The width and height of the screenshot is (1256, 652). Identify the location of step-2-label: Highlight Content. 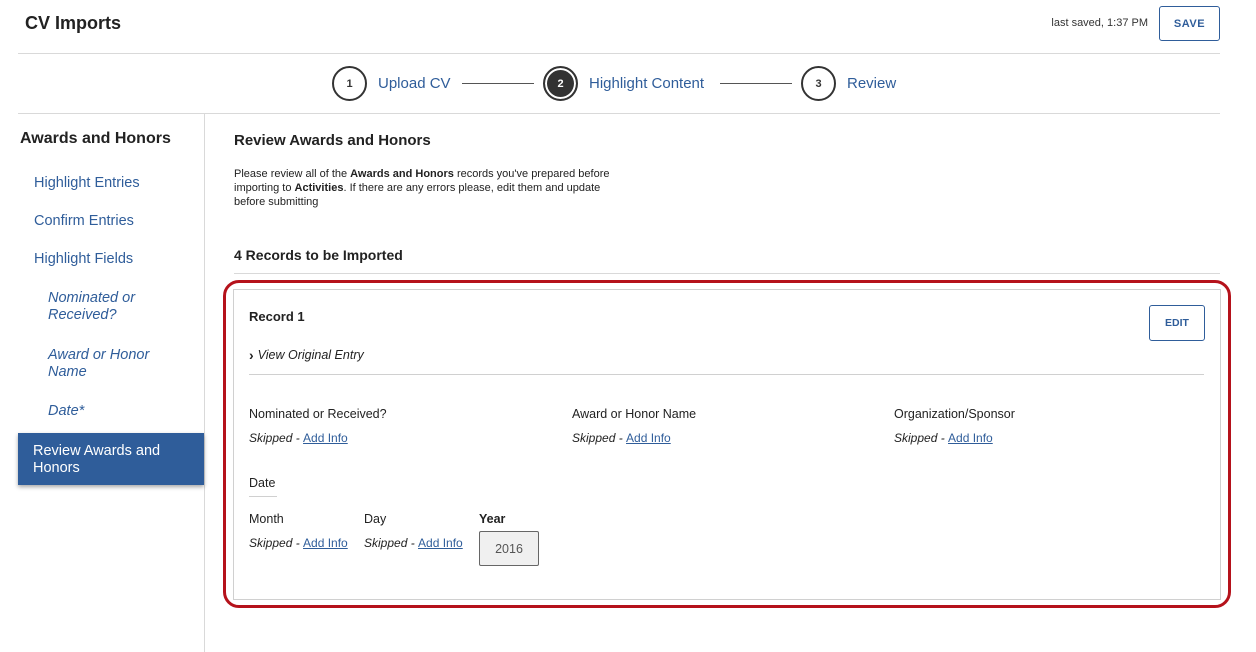
(646, 83).